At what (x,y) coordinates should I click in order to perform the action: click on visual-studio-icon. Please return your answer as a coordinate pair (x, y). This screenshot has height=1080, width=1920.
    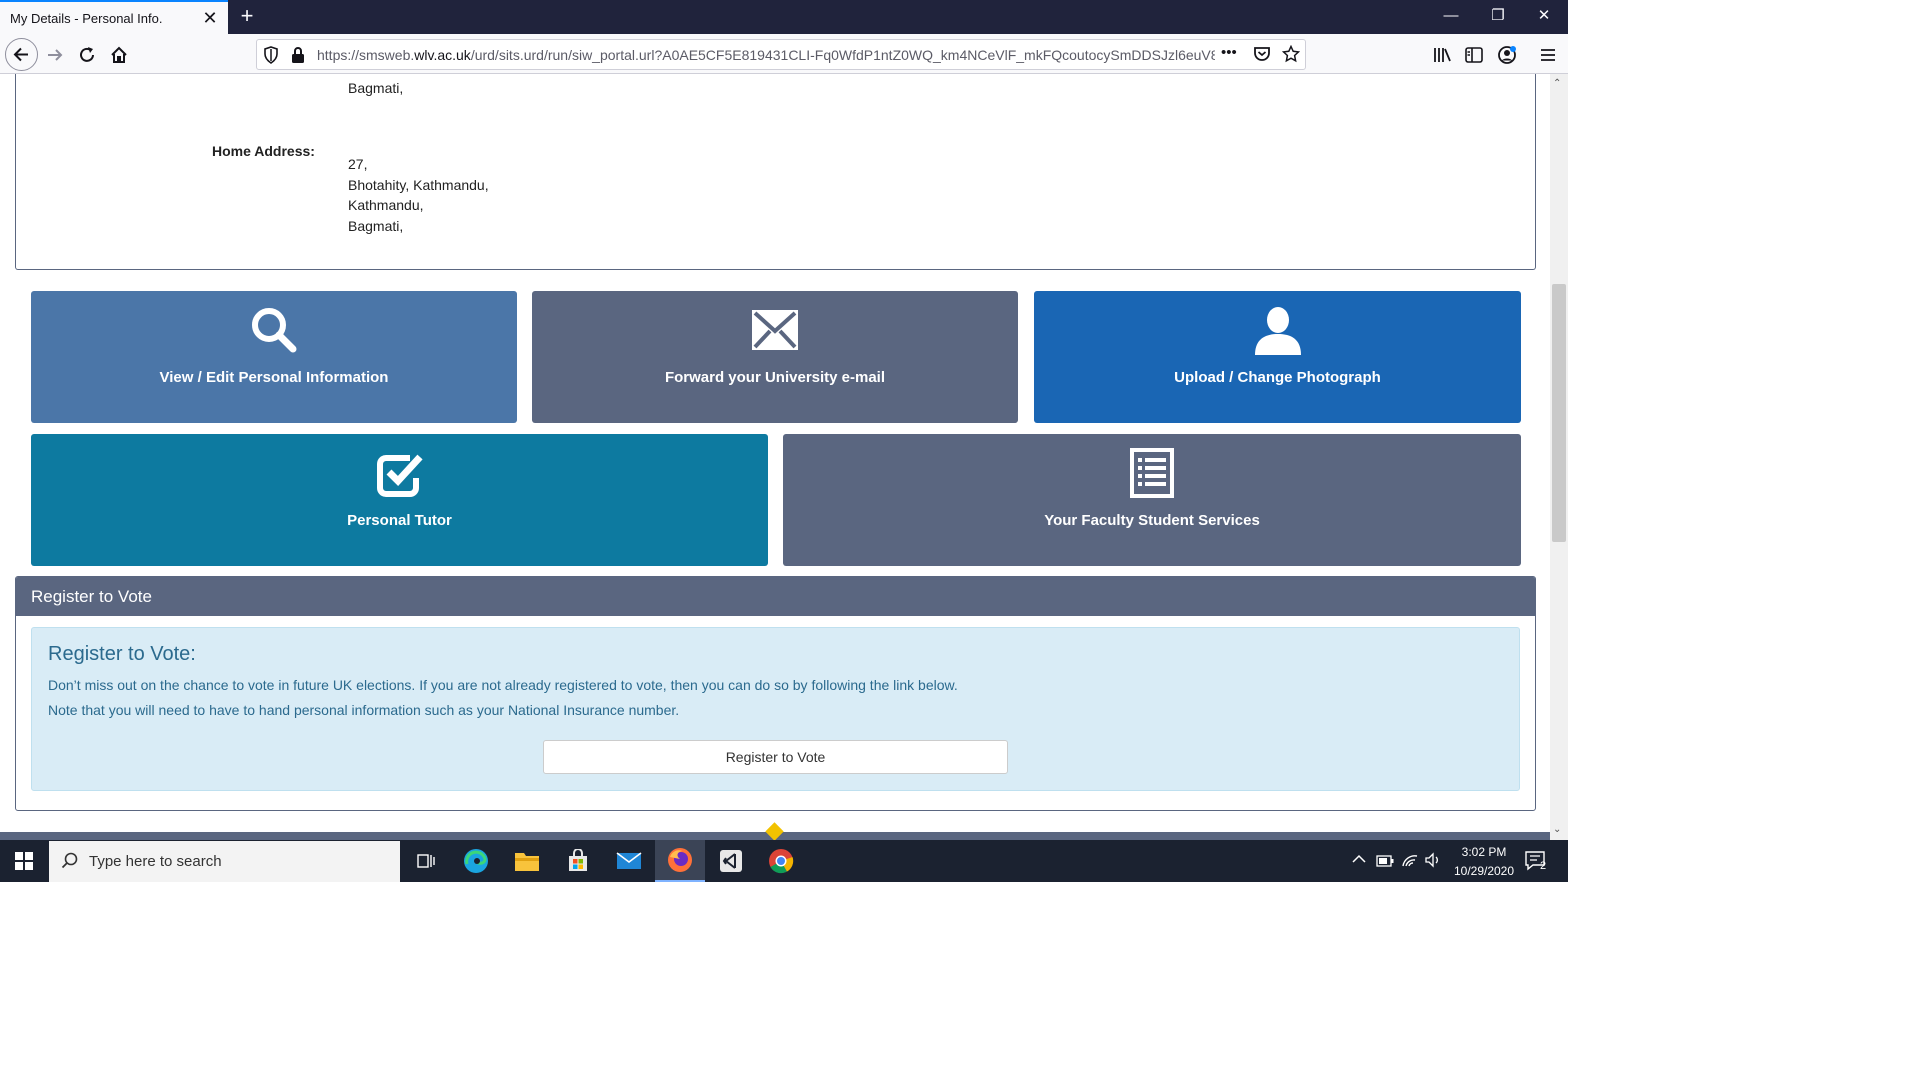
    Looking at the image, I should click on (731, 861).